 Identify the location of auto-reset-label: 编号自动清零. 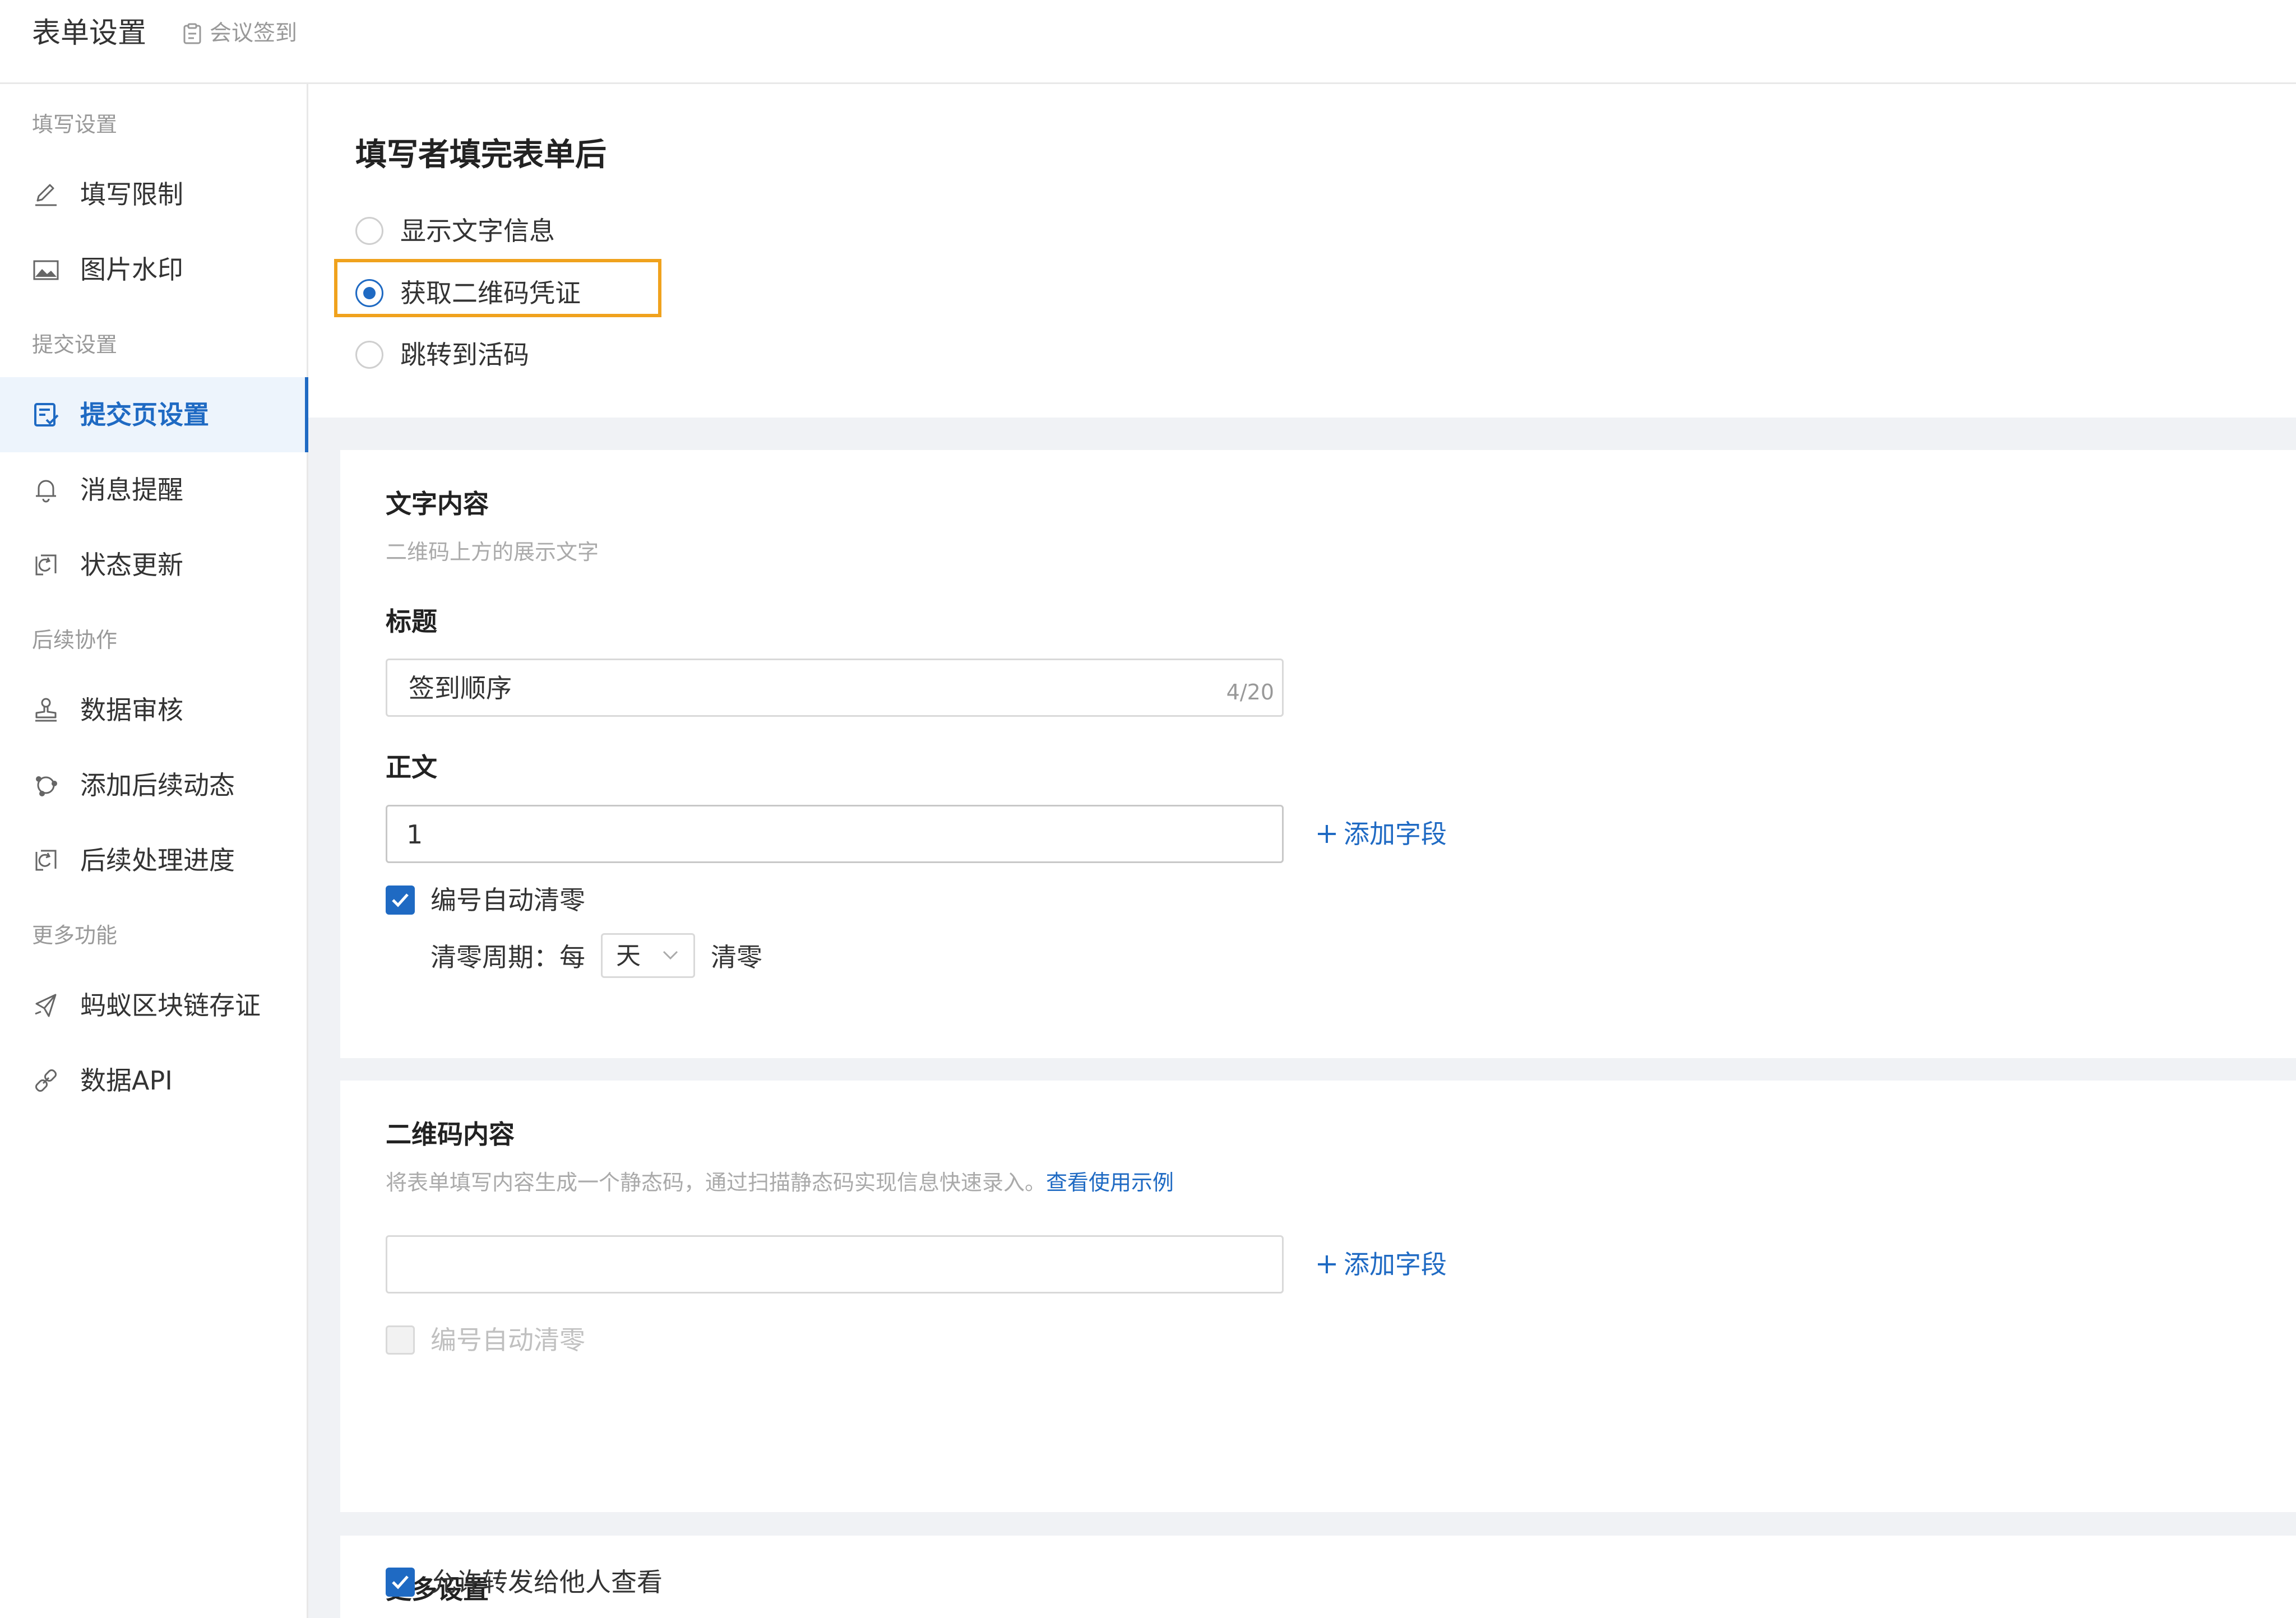
(507, 900).